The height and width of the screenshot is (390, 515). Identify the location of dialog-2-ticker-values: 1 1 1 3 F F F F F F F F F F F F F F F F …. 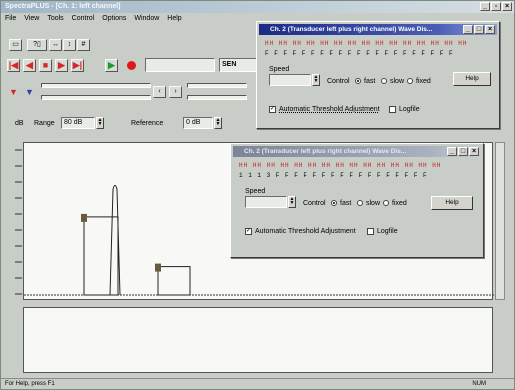
(333, 175).